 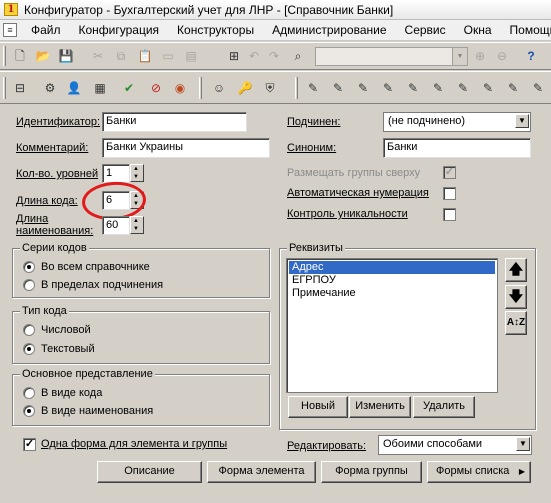 What do you see at coordinates (134, 444) in the screenshot?
I see `one-form-label: Одна форма для элемента и группы` at bounding box center [134, 444].